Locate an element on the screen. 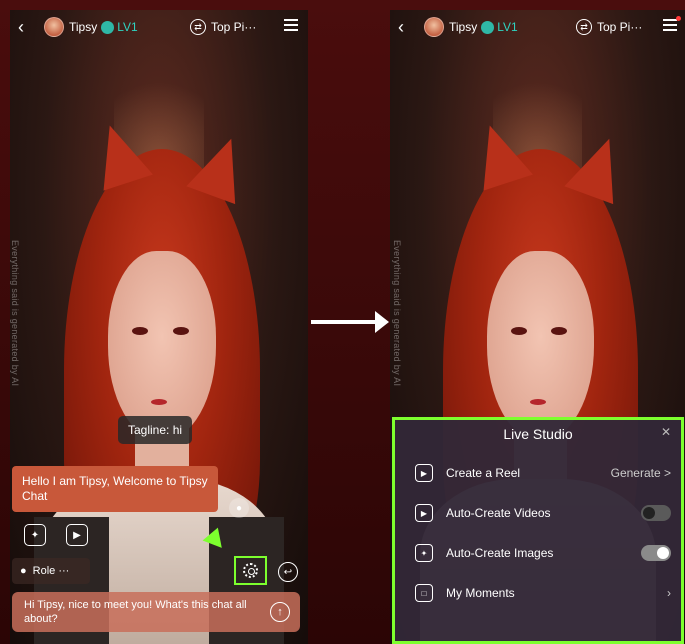 The width and height of the screenshot is (685, 644). user-icon: ● is located at coordinates (23, 571).